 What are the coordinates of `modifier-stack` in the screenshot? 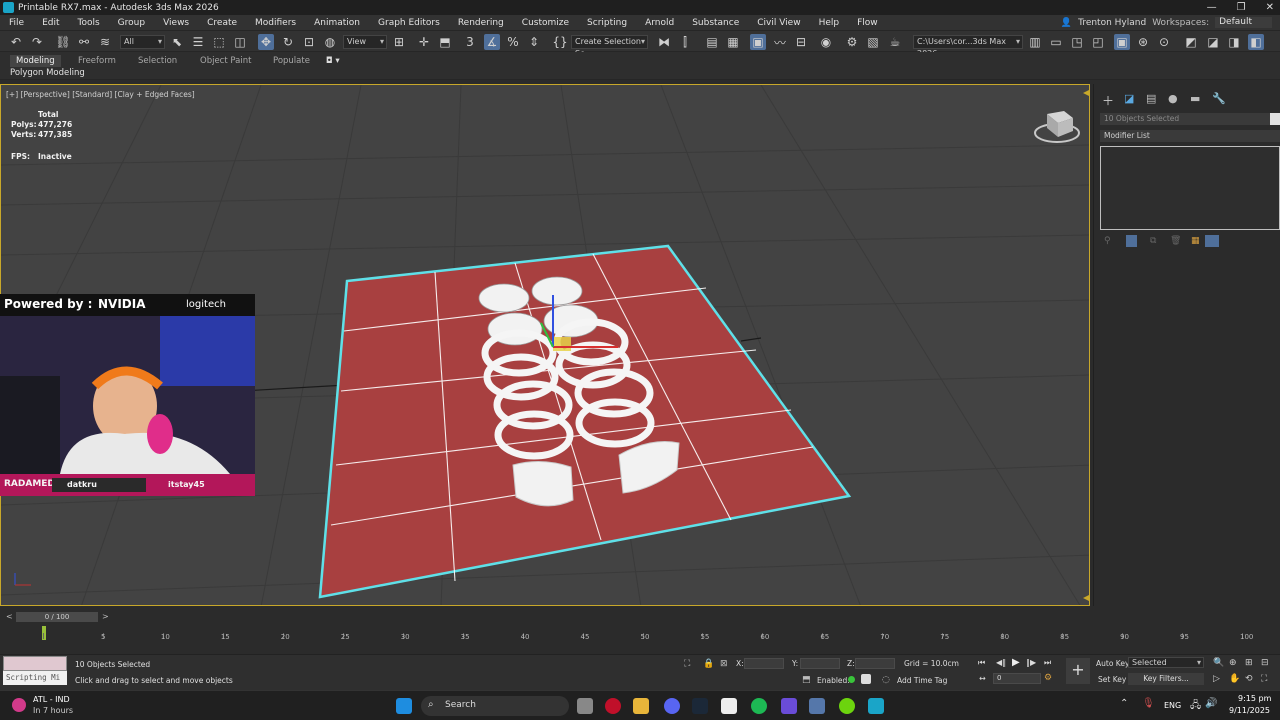 It's located at (1190, 188).